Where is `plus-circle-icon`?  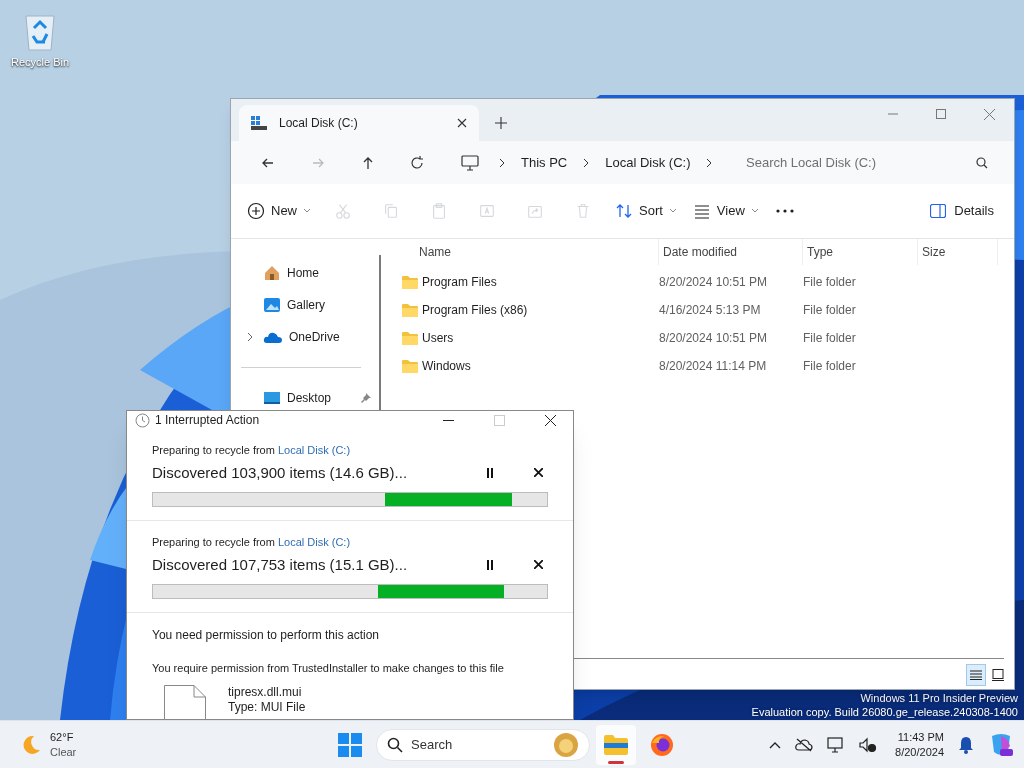
plus-circle-icon is located at coordinates (256, 211).